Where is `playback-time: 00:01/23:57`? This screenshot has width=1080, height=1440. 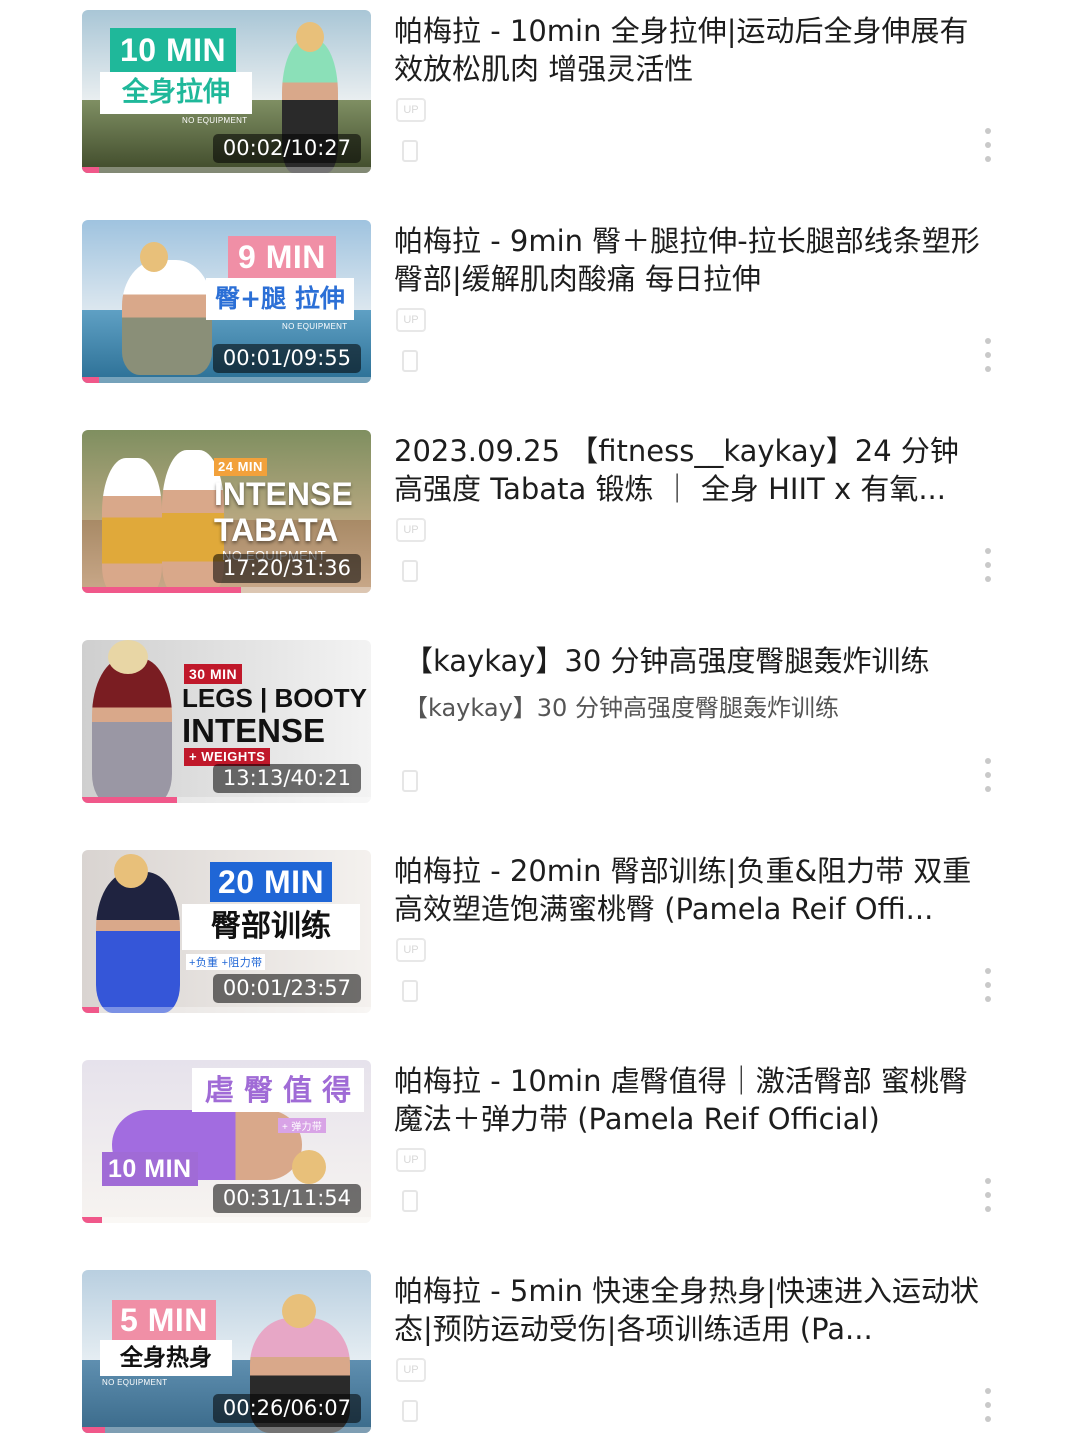 playback-time: 00:01/23:57 is located at coordinates (286, 988).